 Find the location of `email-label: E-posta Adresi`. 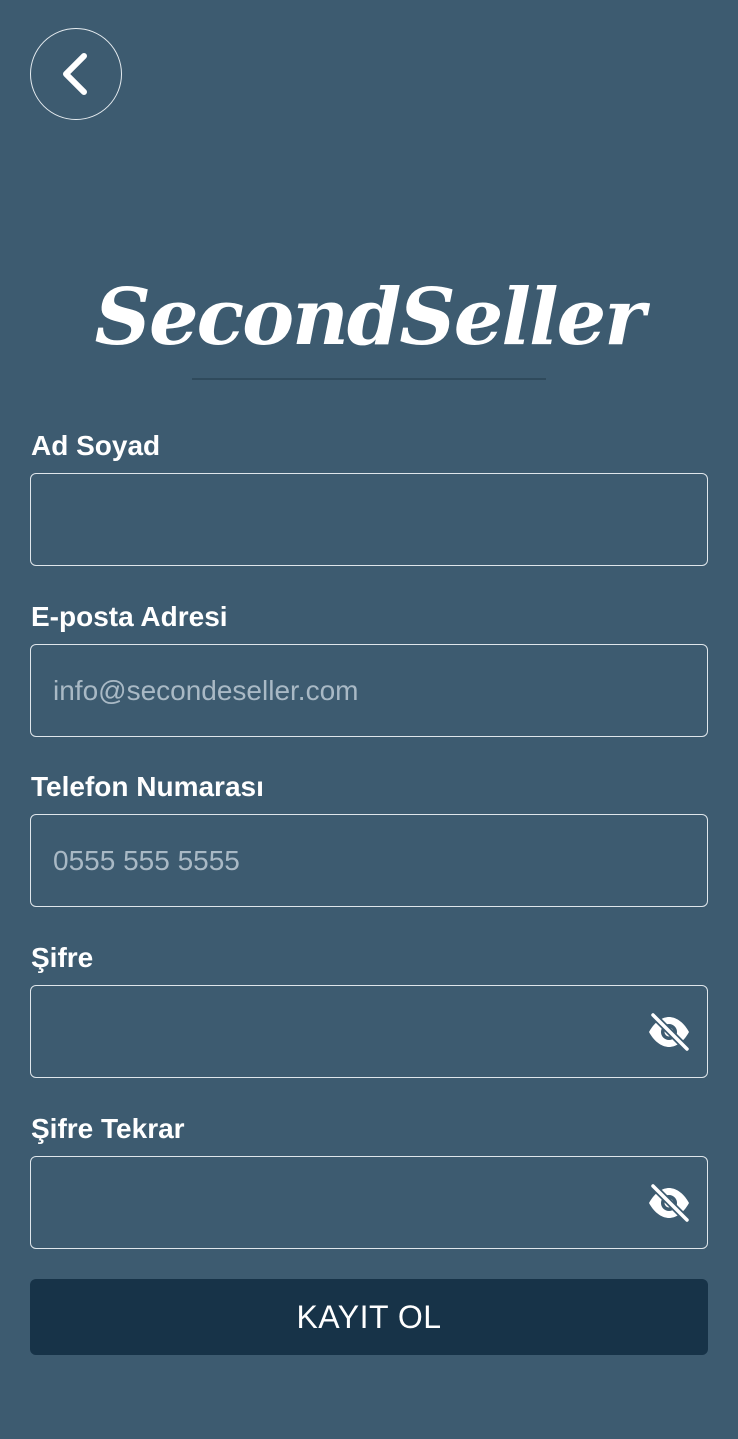

email-label: E-posta Adresi is located at coordinates (129, 616).